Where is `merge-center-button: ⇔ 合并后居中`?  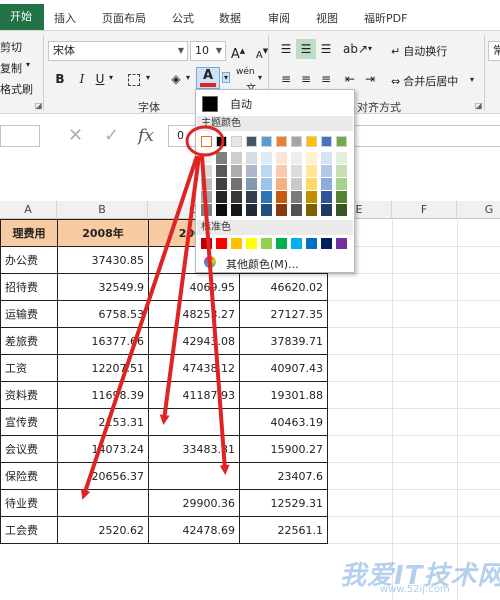 merge-center-button: ⇔ 合并后居中 is located at coordinates (424, 81).